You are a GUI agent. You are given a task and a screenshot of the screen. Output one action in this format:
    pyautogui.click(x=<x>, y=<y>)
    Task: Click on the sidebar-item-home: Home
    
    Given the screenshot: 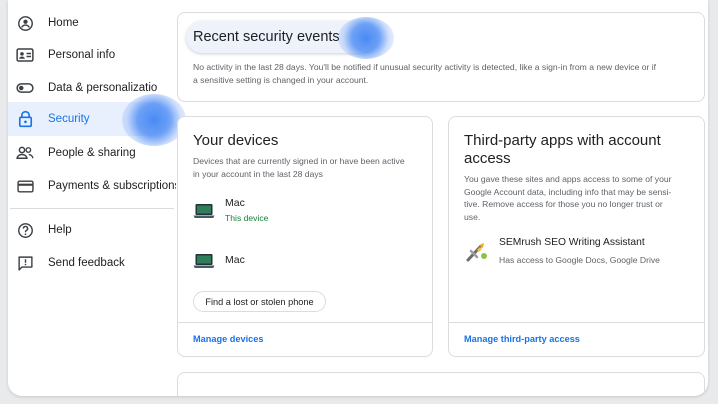 What is the action you would take?
    pyautogui.click(x=92, y=23)
    